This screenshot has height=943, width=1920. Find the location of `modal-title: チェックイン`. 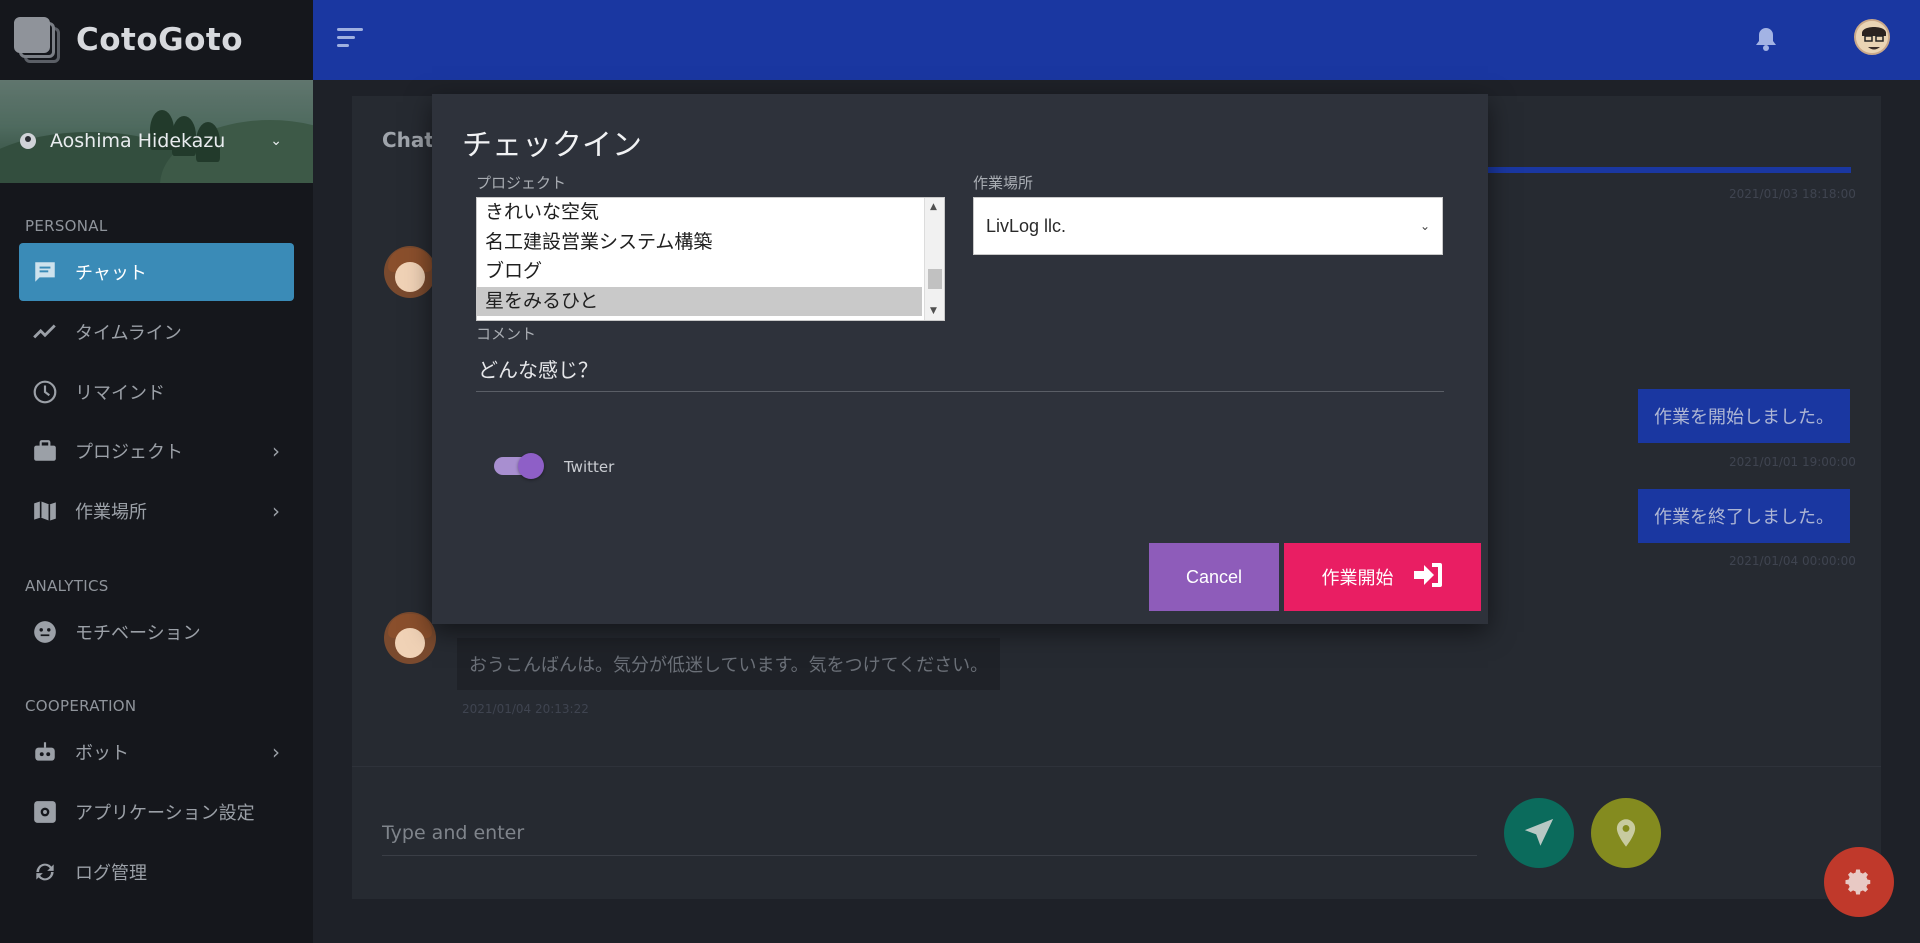

modal-title: チェックイン is located at coordinates (552, 145).